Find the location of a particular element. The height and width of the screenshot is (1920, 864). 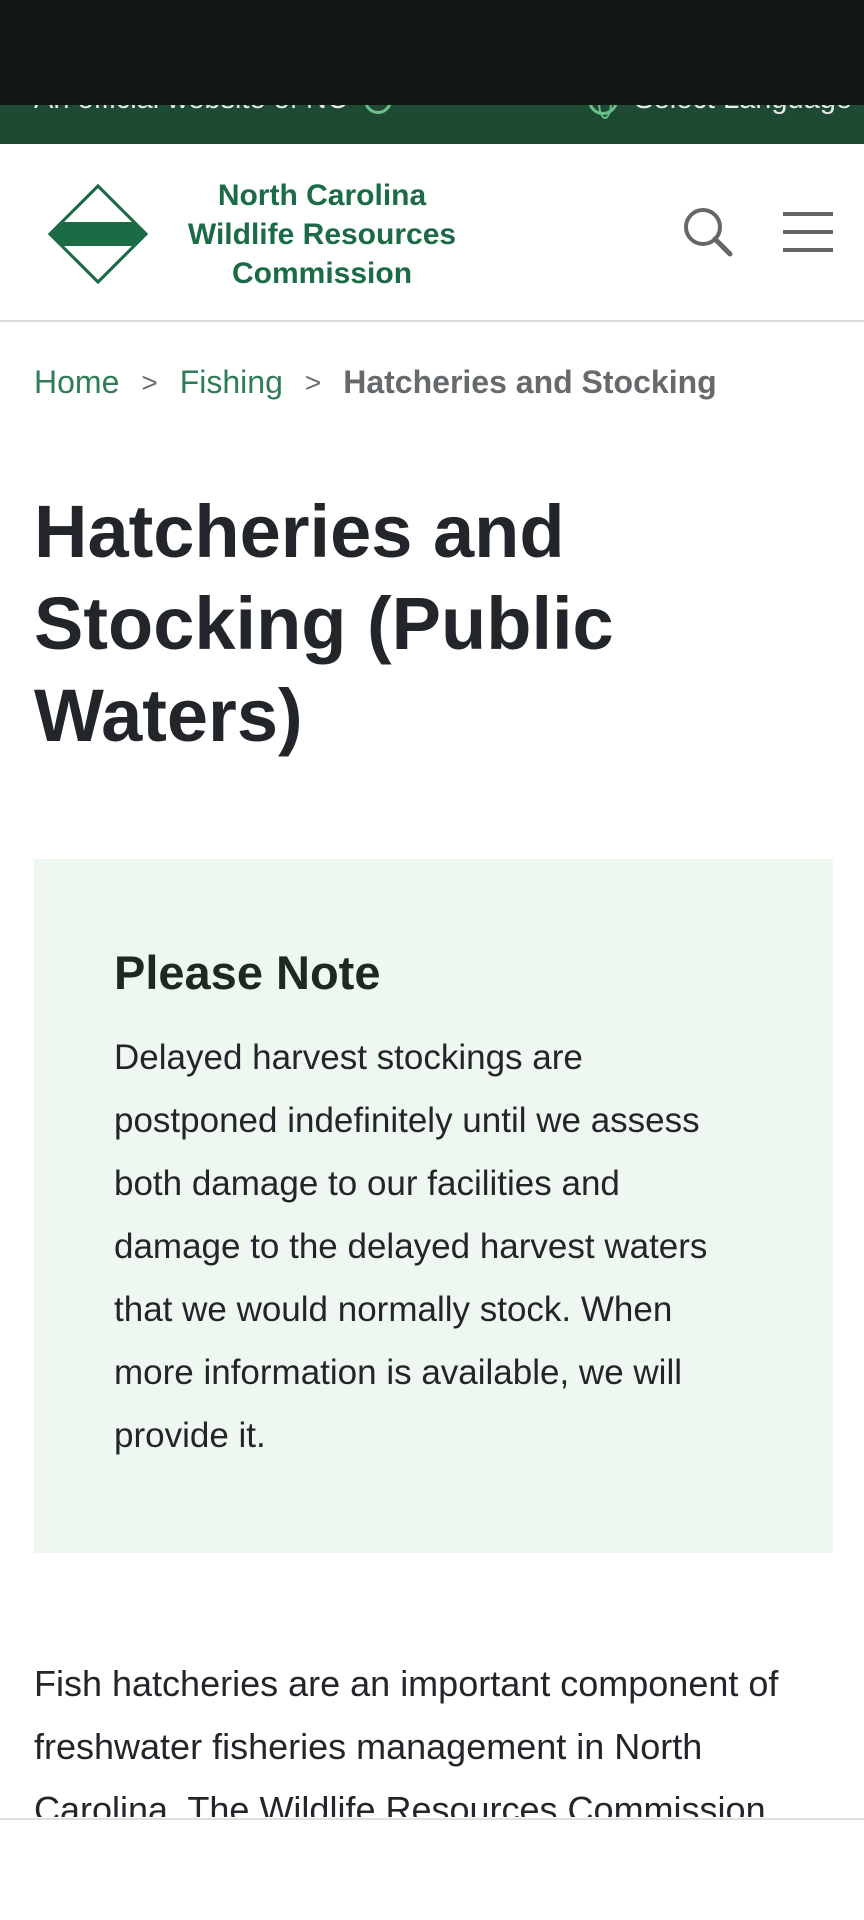

browser-bottom-bar is located at coordinates (432, 1869).